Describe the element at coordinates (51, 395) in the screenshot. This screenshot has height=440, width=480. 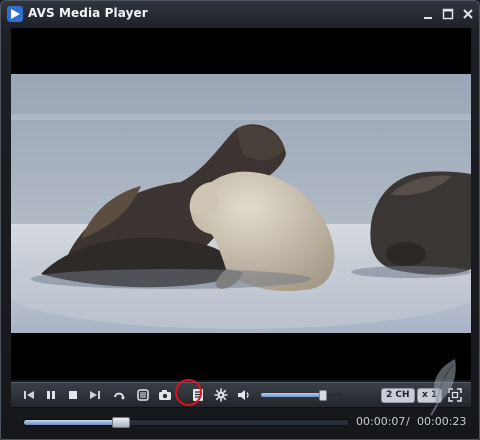
I see `pause-icon` at that location.